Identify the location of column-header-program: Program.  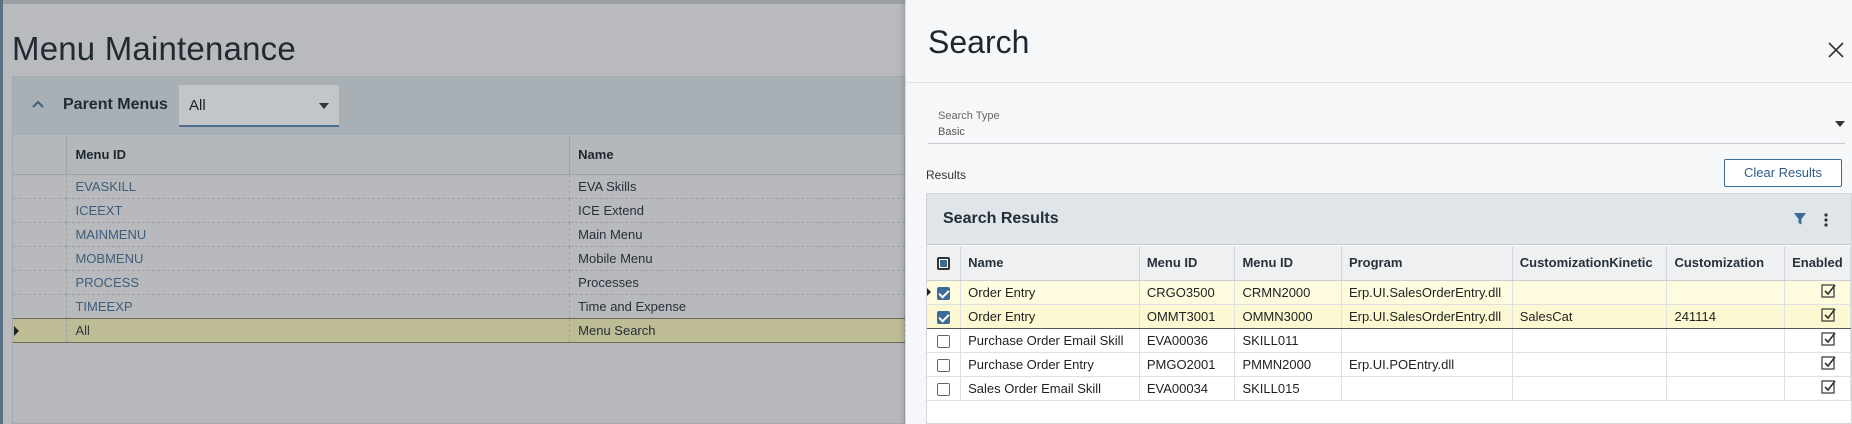
(1427, 263).